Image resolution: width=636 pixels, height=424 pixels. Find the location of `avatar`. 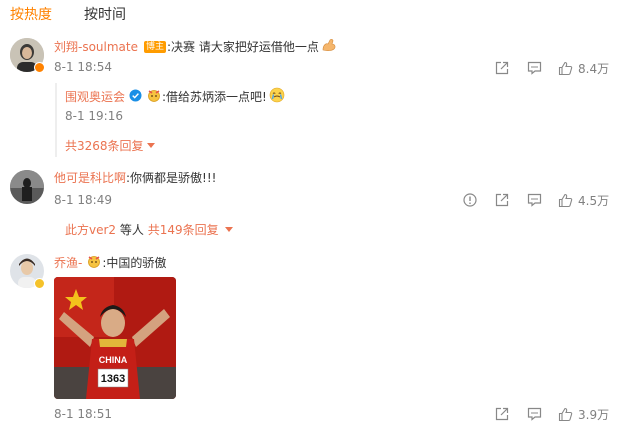

avatar is located at coordinates (27, 187).